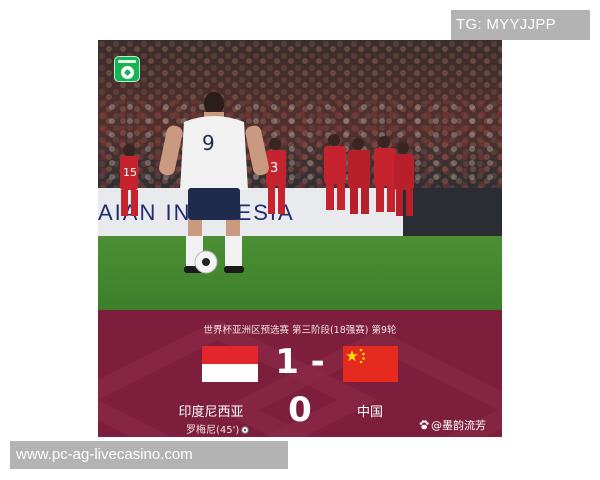 This screenshot has height=480, width=600. What do you see at coordinates (369, 412) in the screenshot?
I see `away-team-name: 中国` at bounding box center [369, 412].